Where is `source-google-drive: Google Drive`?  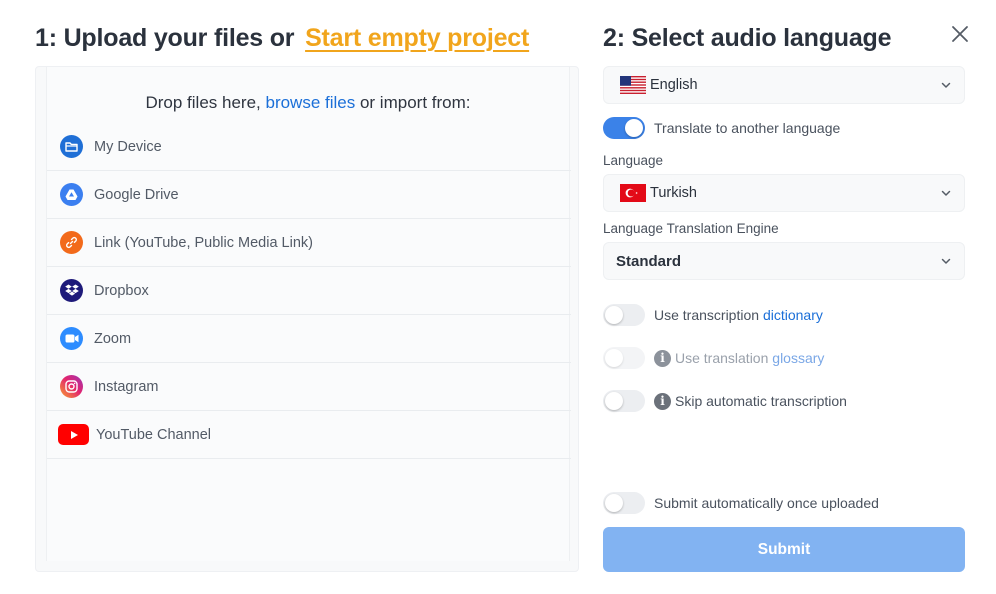 source-google-drive: Google Drive is located at coordinates (309, 195).